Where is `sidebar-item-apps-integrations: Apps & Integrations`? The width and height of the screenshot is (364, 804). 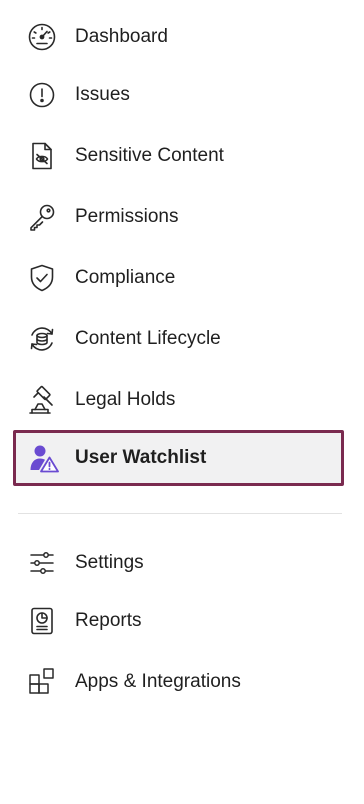 sidebar-item-apps-integrations: Apps & Integrations is located at coordinates (181, 682).